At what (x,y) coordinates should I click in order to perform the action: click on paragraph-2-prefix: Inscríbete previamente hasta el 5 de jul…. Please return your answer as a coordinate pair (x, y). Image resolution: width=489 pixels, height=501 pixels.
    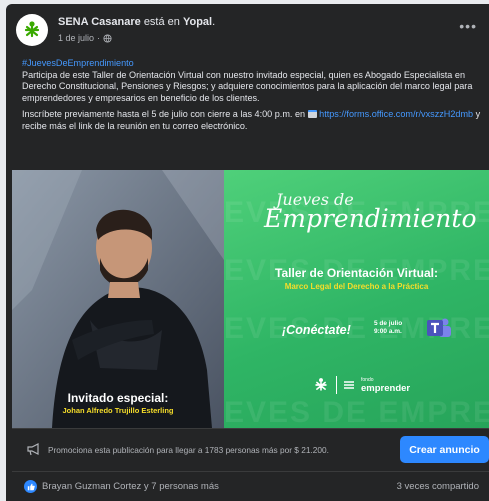
    Looking at the image, I should click on (164, 114).